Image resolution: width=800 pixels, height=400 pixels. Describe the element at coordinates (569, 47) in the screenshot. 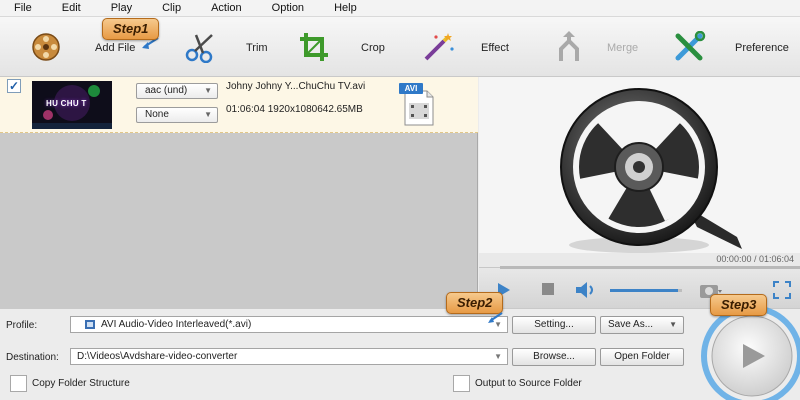

I see `merge-icon` at that location.